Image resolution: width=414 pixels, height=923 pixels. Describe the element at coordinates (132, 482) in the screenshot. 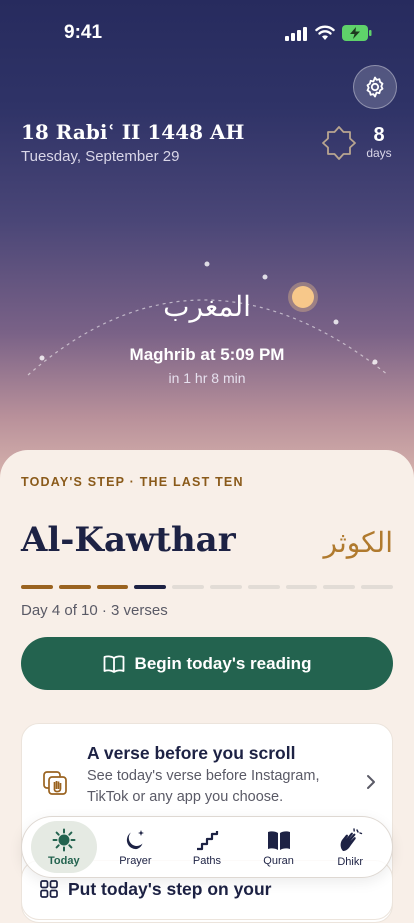

I see `step-label: TODAY'S STEP · THE LAST TEN` at that location.